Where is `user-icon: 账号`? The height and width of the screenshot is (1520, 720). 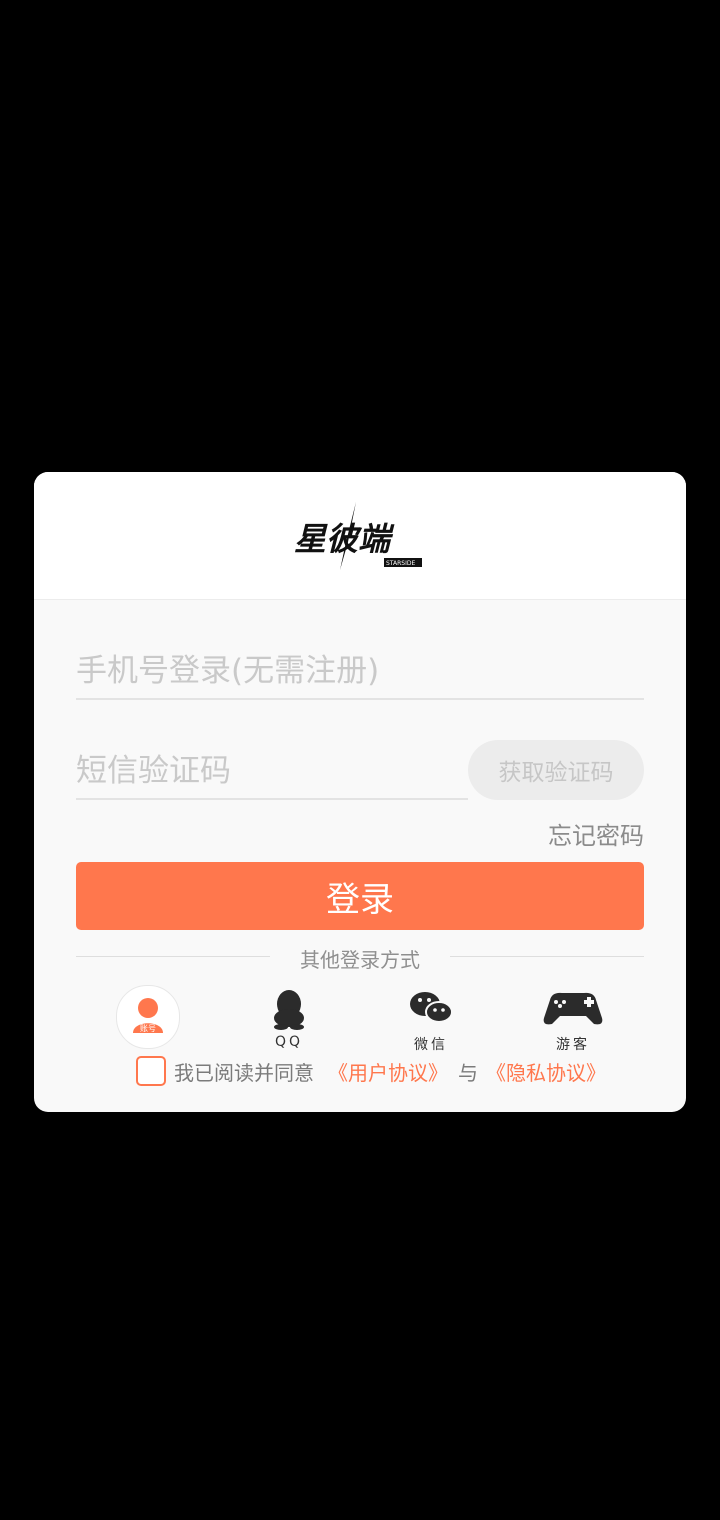 user-icon: 账号 is located at coordinates (148, 1015).